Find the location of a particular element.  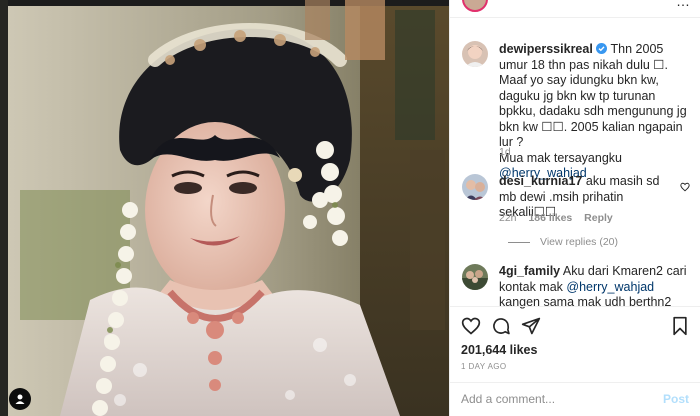

caption-time-text: 1d is located at coordinates (505, 152).